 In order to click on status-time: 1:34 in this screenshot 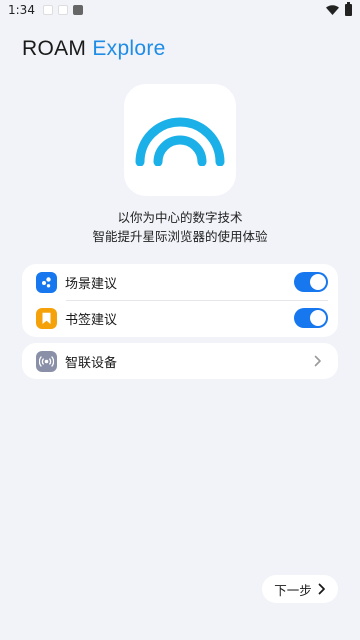, I will do `click(21, 10)`.